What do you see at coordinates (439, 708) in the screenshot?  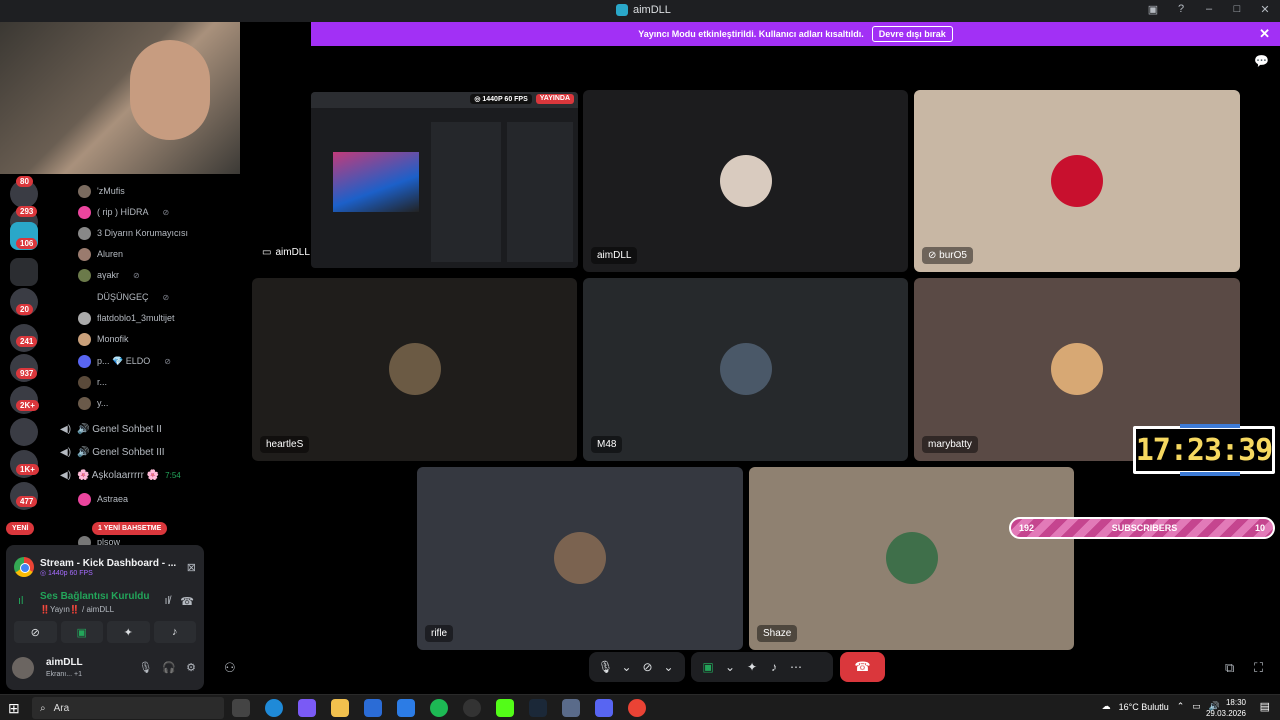 I see `spotify-icon` at bounding box center [439, 708].